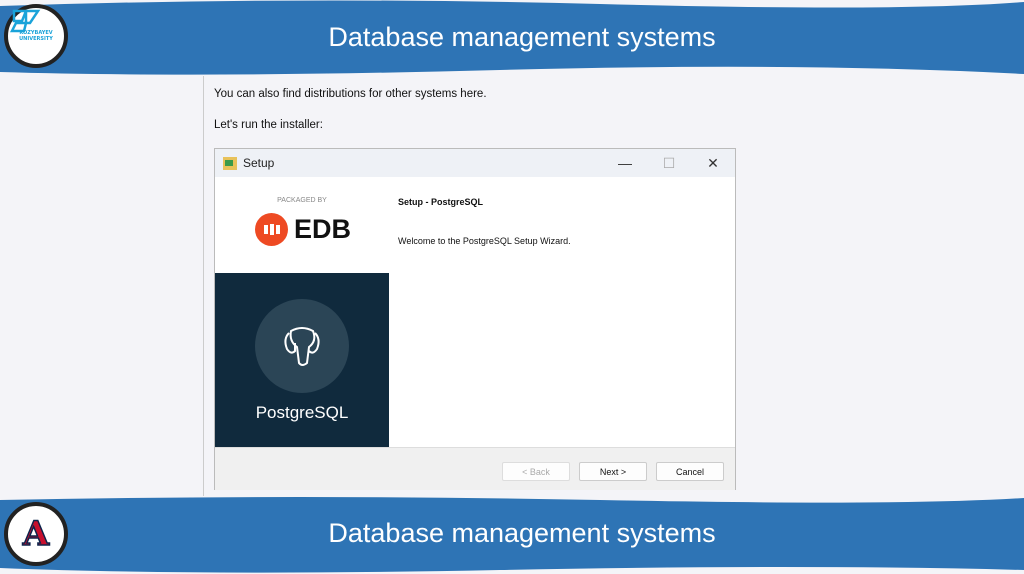 This screenshot has width=1024, height=574. I want to click on content-divider, so click(203, 286).